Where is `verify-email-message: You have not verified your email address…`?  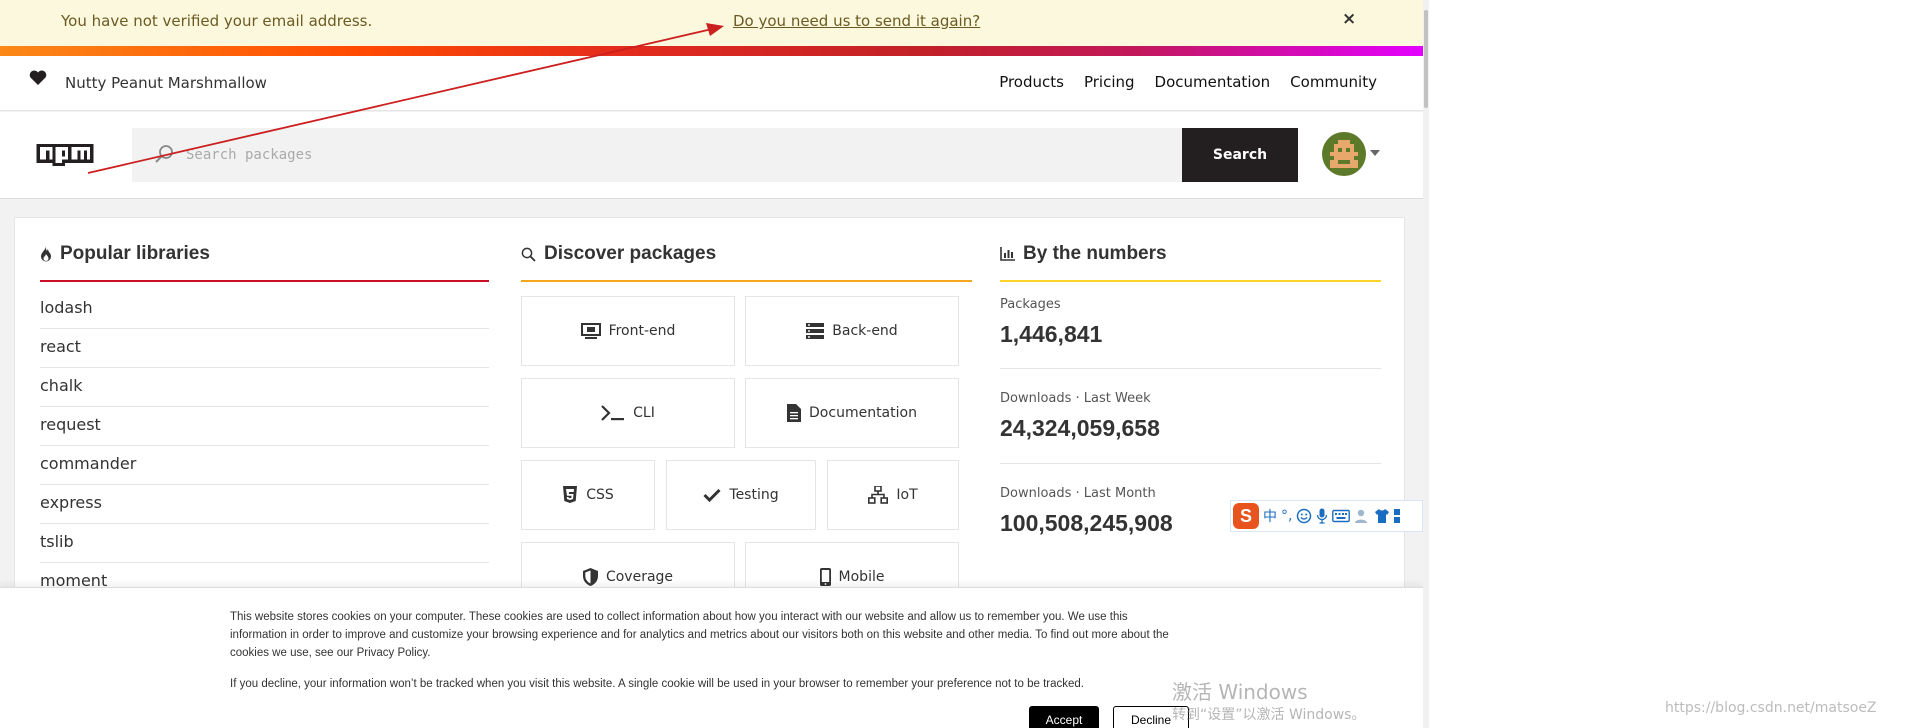 verify-email-message: You have not verified your email address… is located at coordinates (217, 21).